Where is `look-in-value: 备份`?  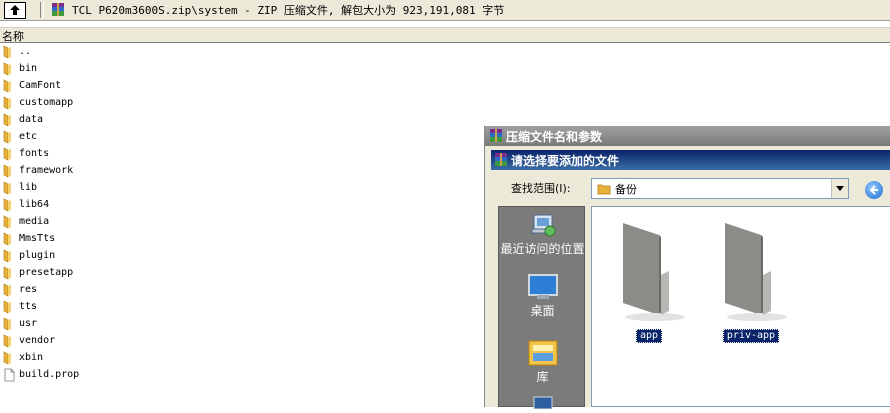
look-in-value: 备份 is located at coordinates (626, 189).